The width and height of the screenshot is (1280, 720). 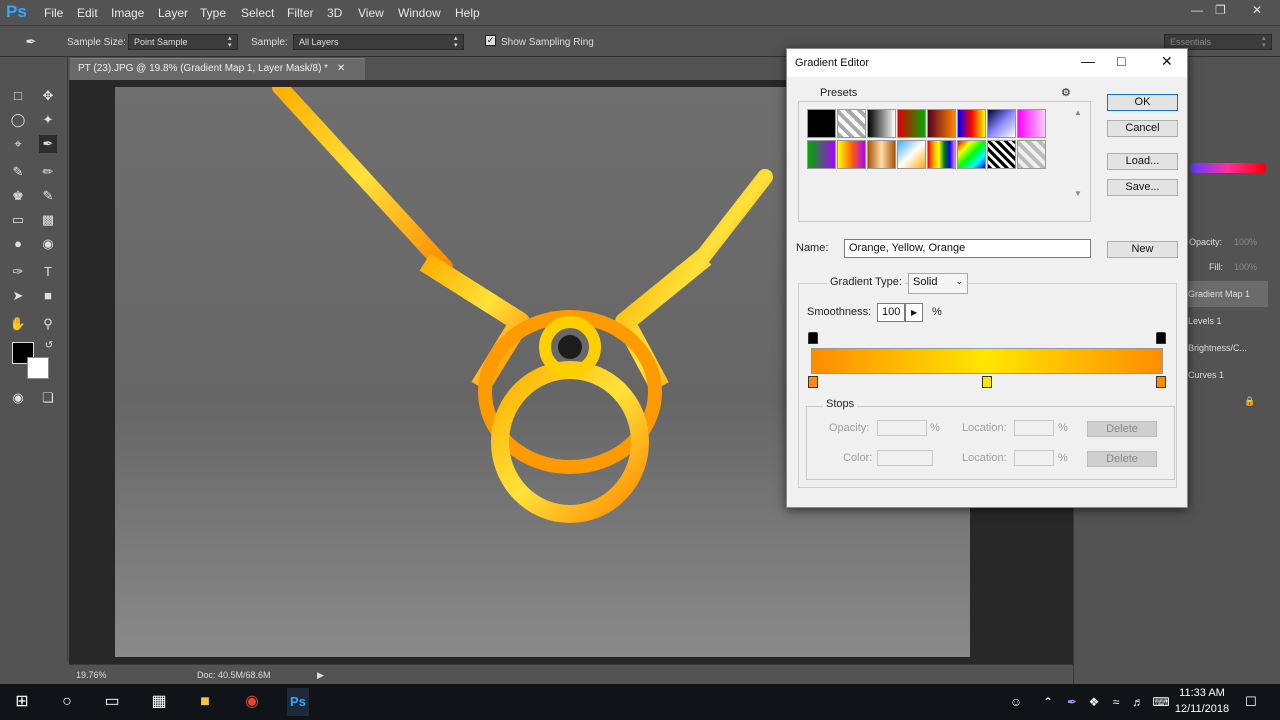 What do you see at coordinates (1245, 242) in the screenshot?
I see `layer-opacity-value: 100%` at bounding box center [1245, 242].